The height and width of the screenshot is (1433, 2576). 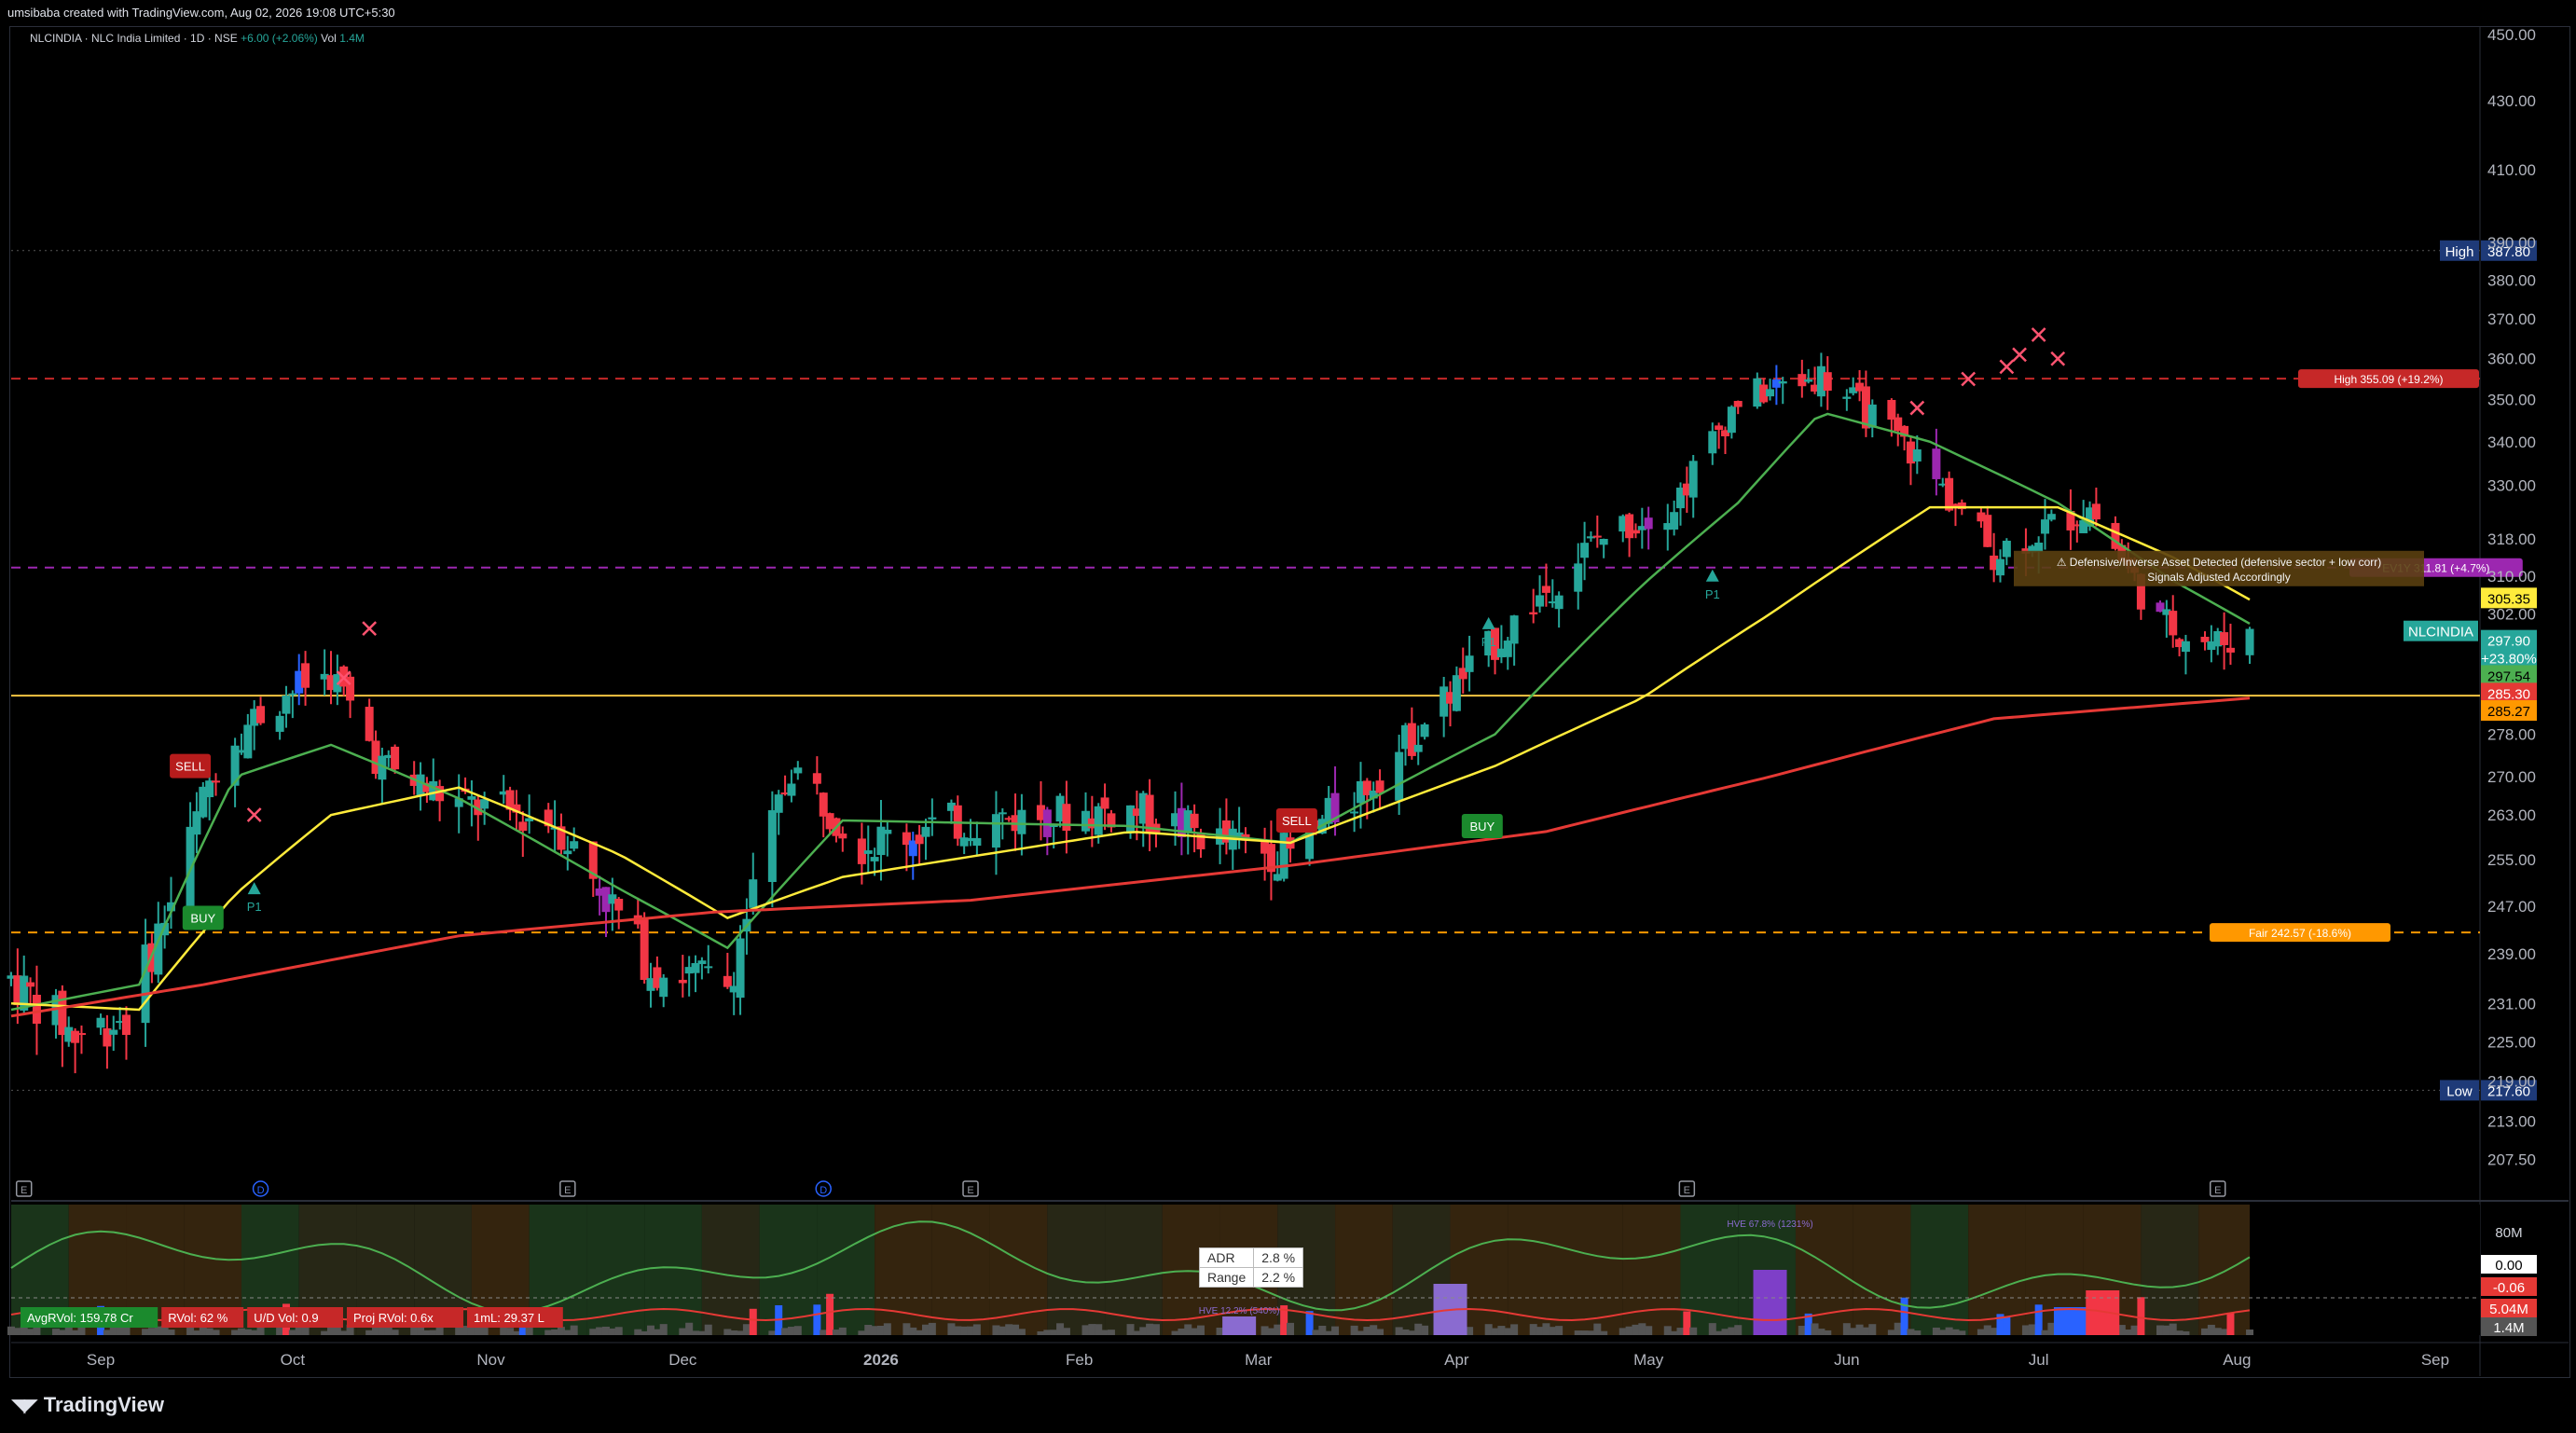 What do you see at coordinates (2511, 243) in the screenshot?
I see `y-tick-3: 390.00` at bounding box center [2511, 243].